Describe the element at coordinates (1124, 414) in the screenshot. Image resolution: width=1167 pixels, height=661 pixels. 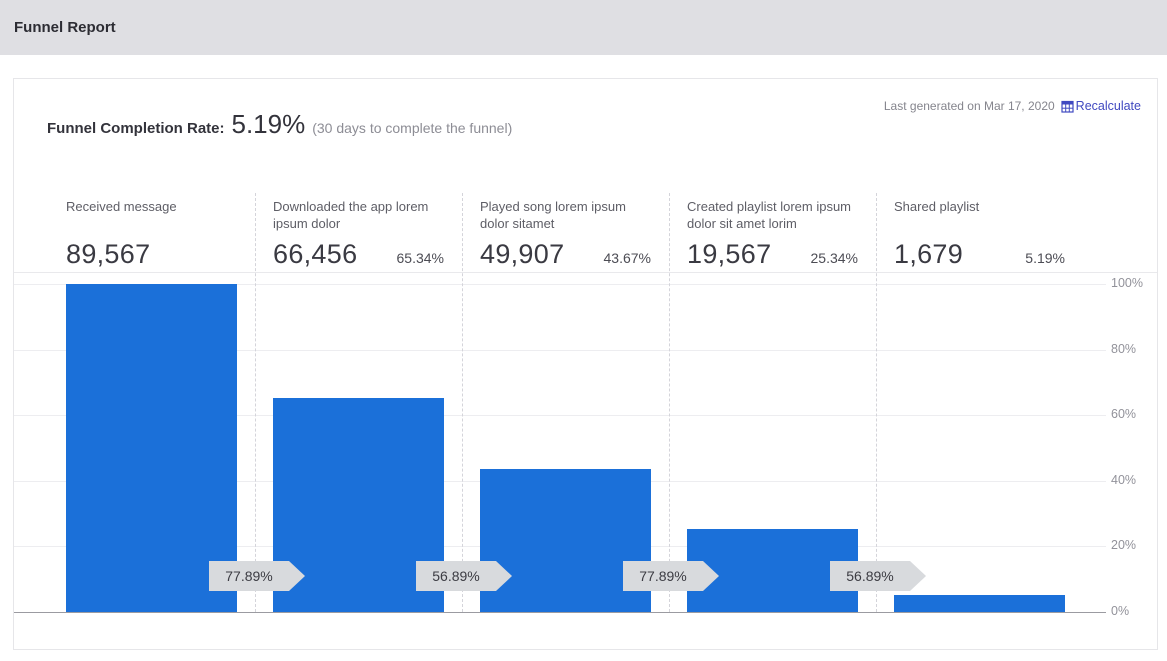
I see `y-axis-tick: 60%` at that location.